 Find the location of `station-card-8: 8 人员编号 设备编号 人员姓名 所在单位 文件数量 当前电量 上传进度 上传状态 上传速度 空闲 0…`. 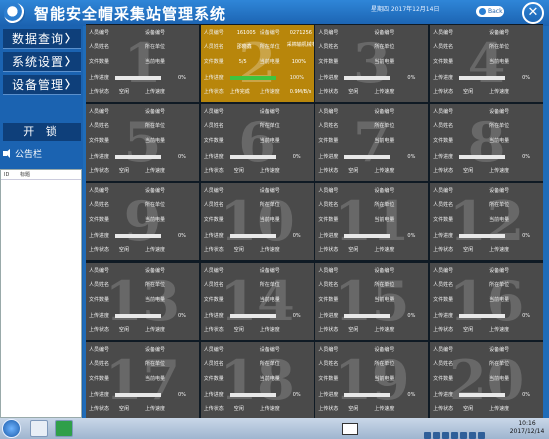

station-card-8: 8 人员编号 设备编号 人员姓名 所在单位 文件数量 当前电量 上传进度 上传状态 上传速度 空闲 0… is located at coordinates (487, 143).